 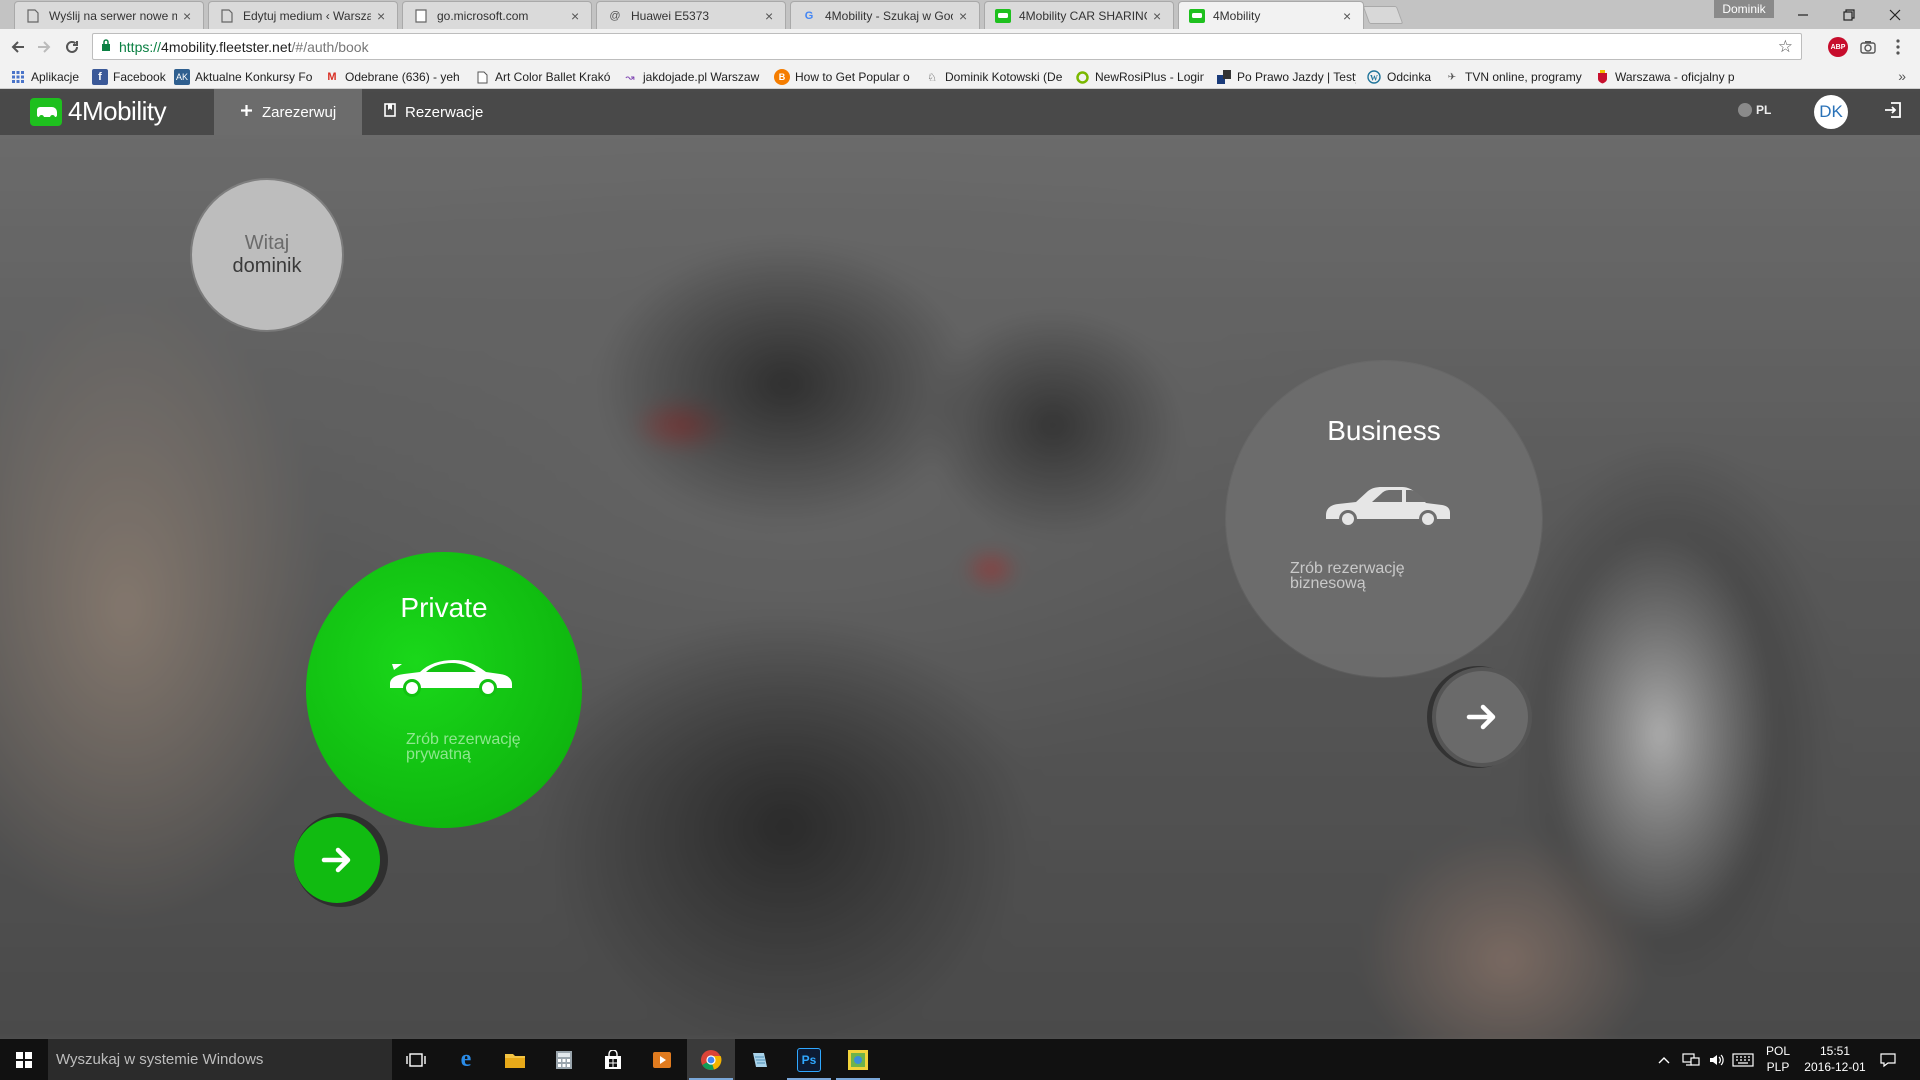 I want to click on bookmark-item: f Facebook, so click(x=137, y=77).